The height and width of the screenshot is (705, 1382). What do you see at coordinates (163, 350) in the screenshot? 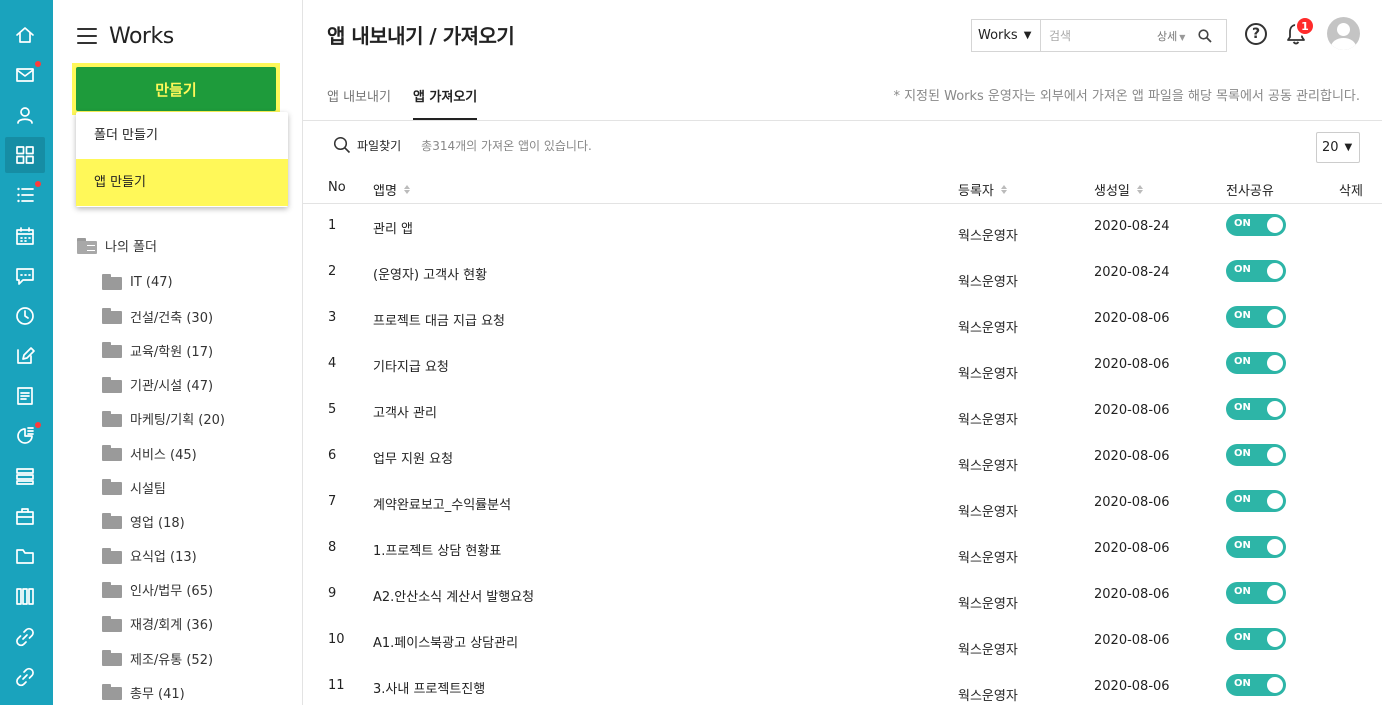
I see `folder-item: 교육/학원 (17)` at bounding box center [163, 350].